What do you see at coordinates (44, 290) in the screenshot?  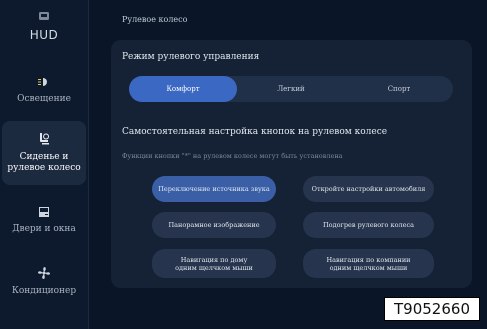 I see `sidebar-item-label: Кондиционер` at bounding box center [44, 290].